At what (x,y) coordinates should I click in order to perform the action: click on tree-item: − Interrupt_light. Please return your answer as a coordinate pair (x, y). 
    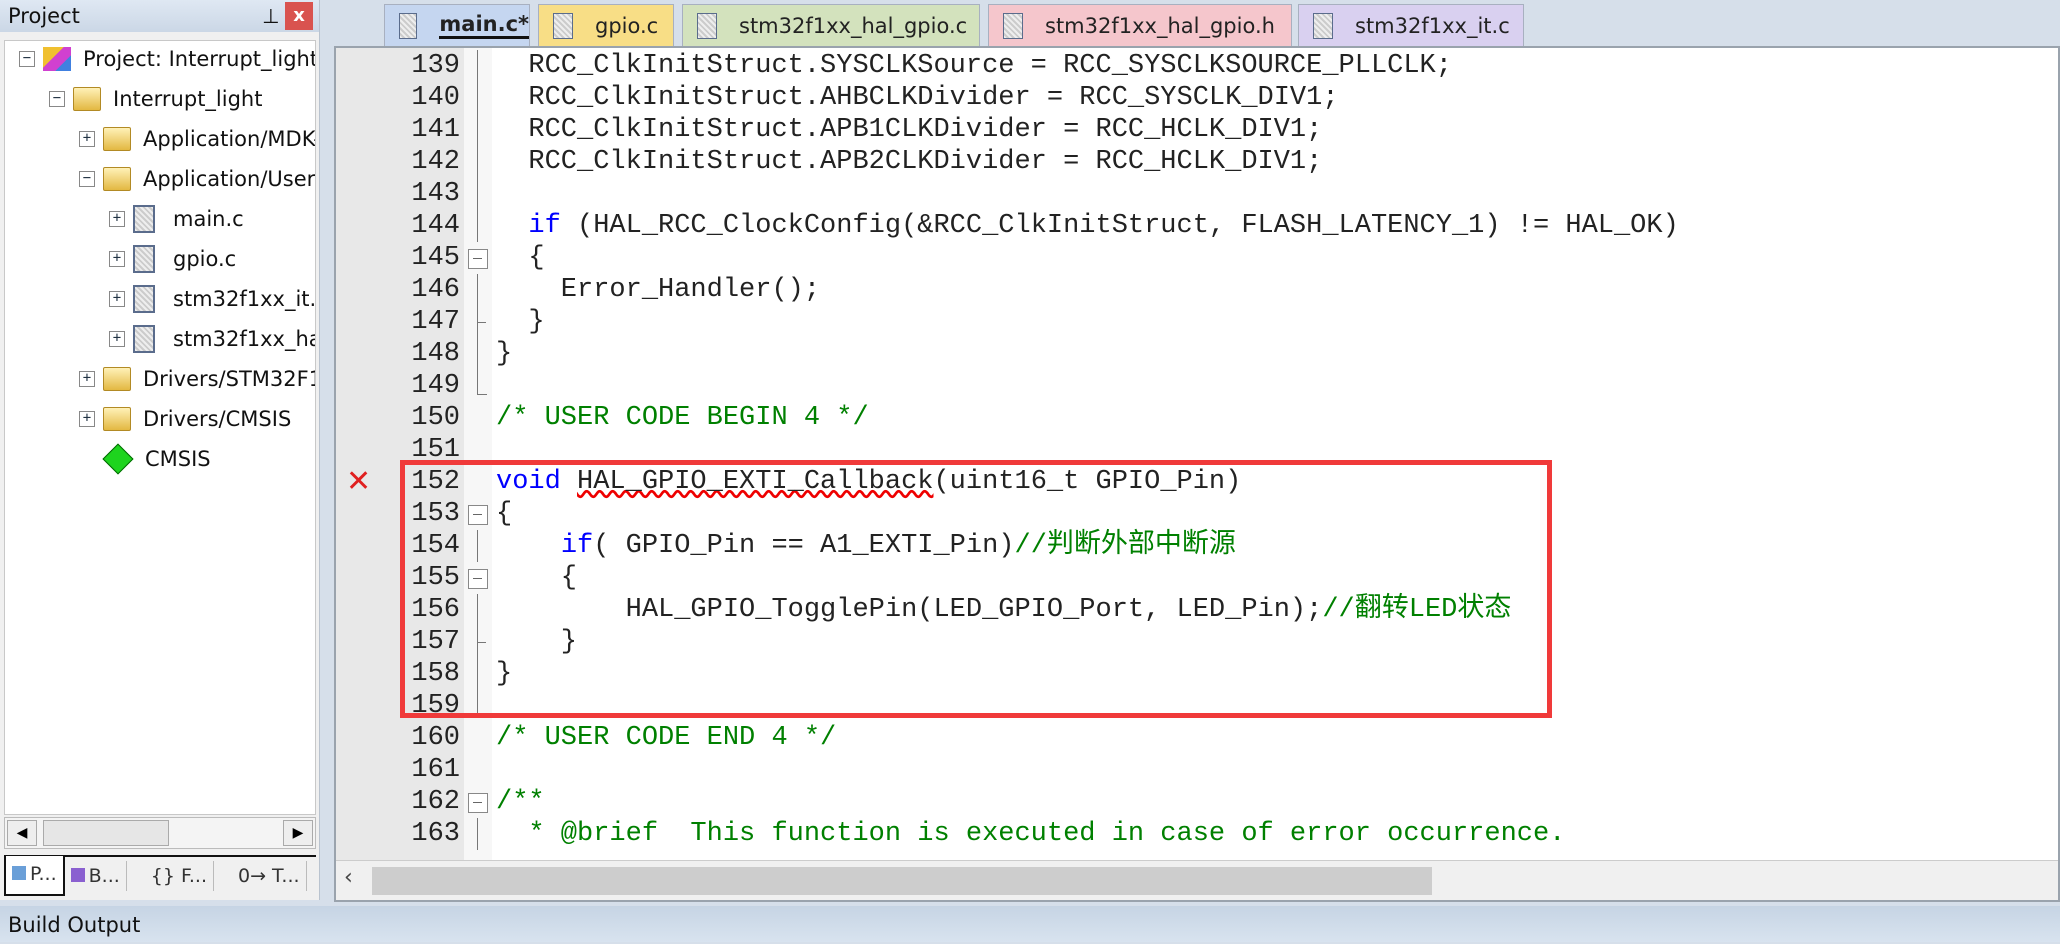
    Looking at the image, I should click on (155, 99).